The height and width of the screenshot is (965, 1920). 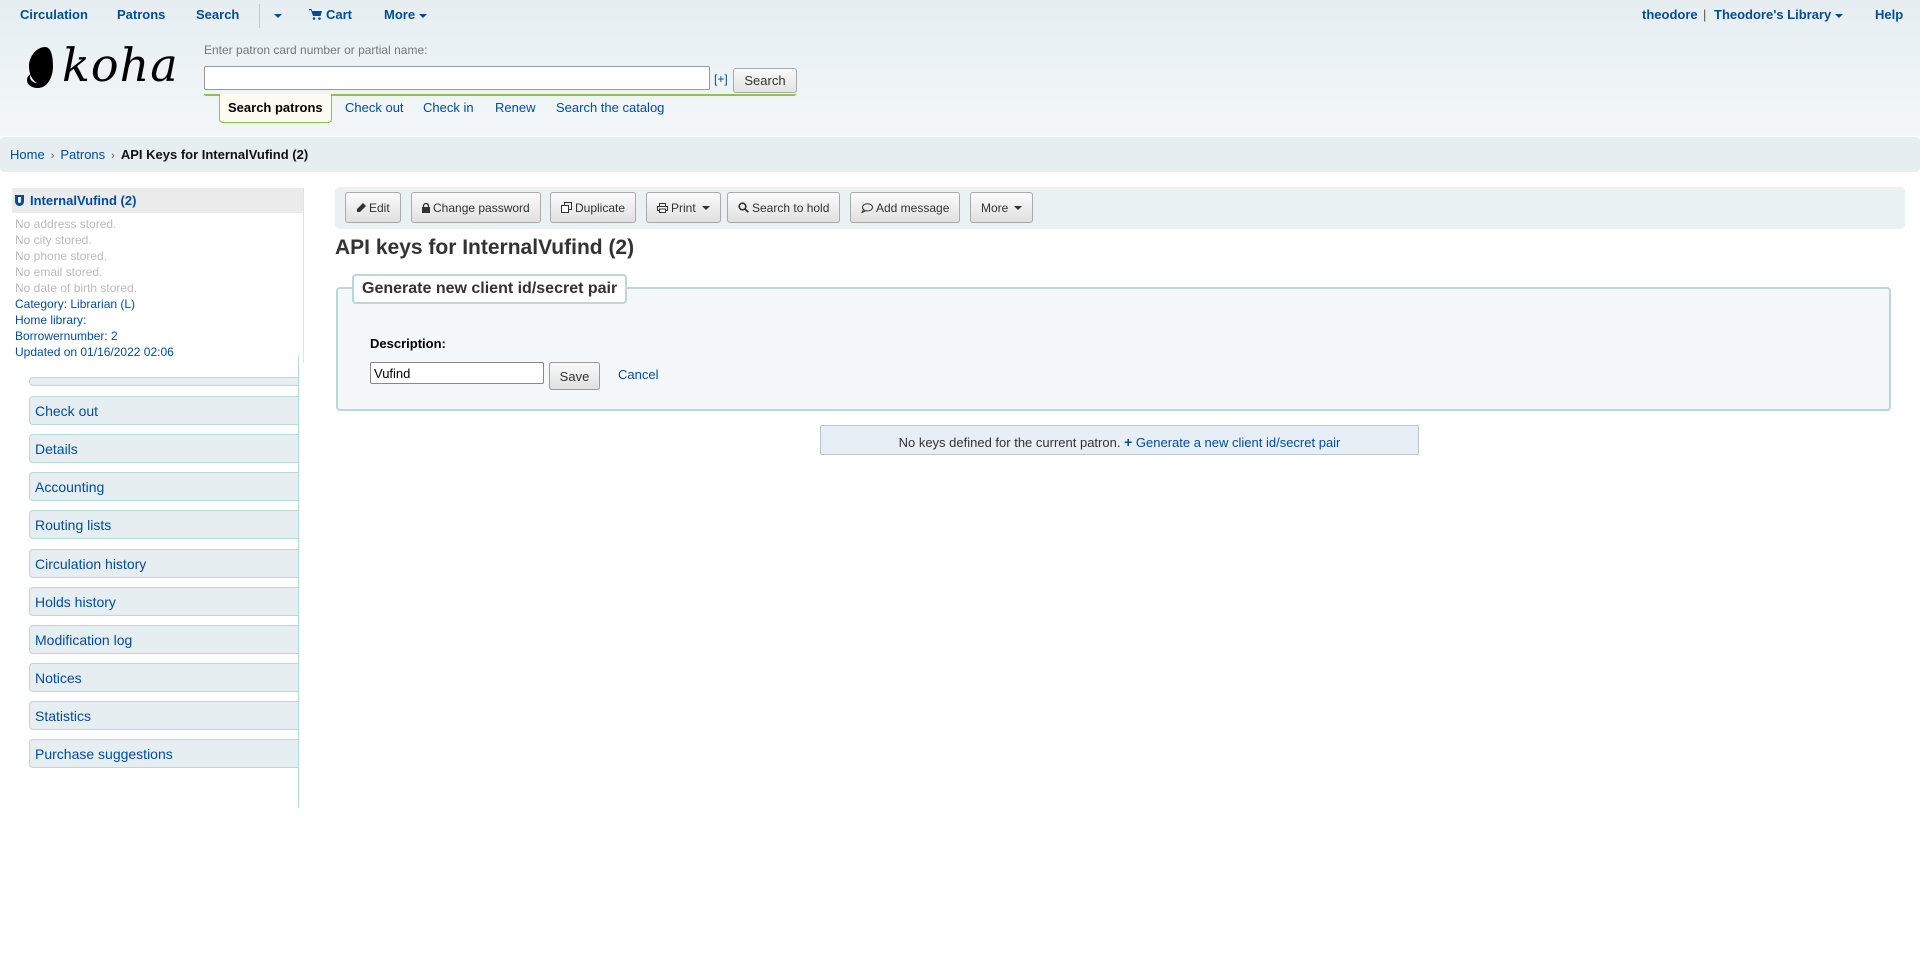 What do you see at coordinates (400, 14) in the screenshot?
I see `nav-more-label: More` at bounding box center [400, 14].